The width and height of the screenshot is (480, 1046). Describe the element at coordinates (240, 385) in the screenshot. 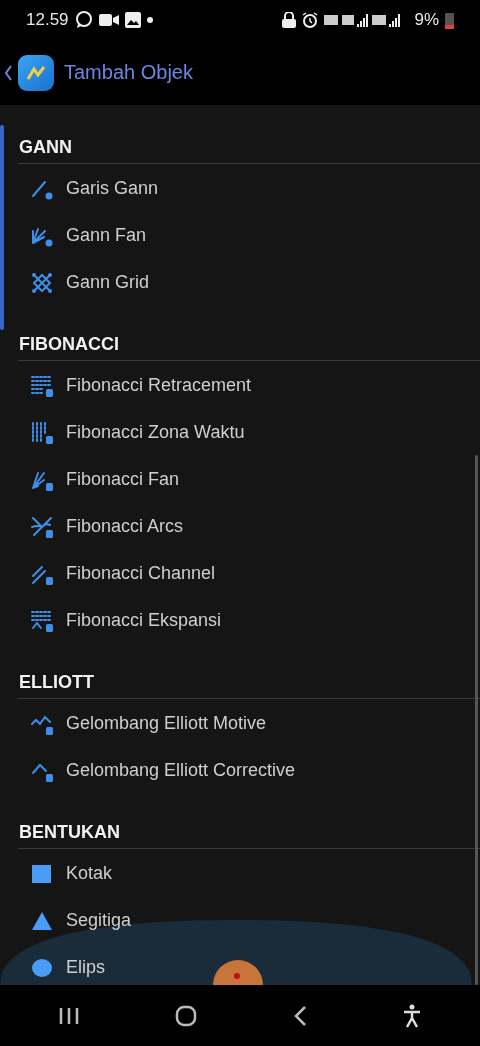

I see `object-item: Fibonacci Retracement` at that location.